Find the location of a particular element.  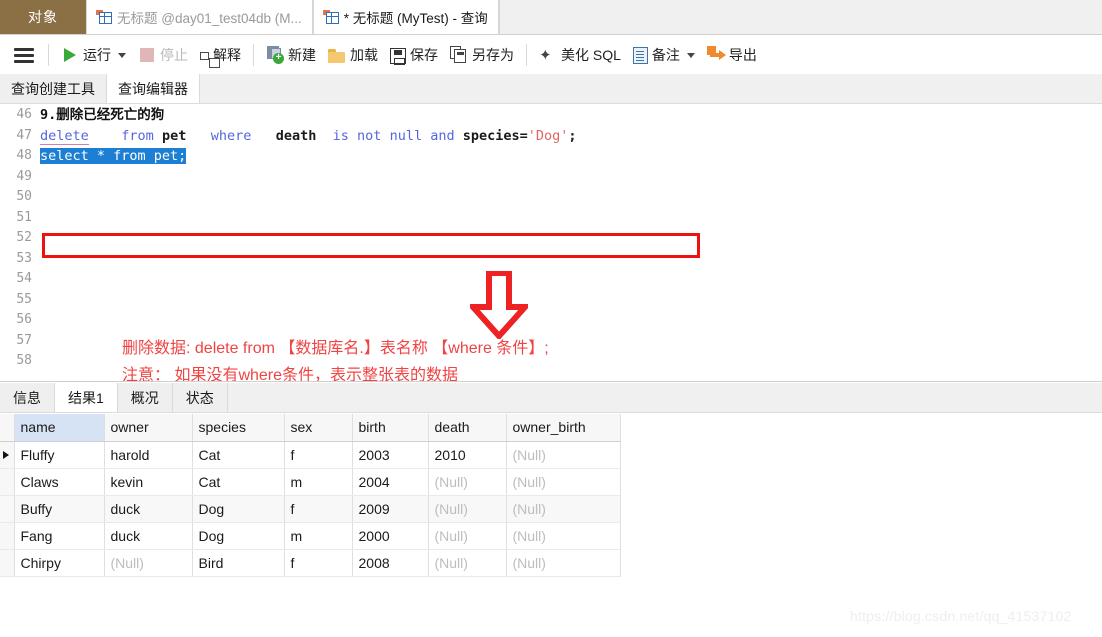

tab-info-label: 信息 is located at coordinates (27, 397).